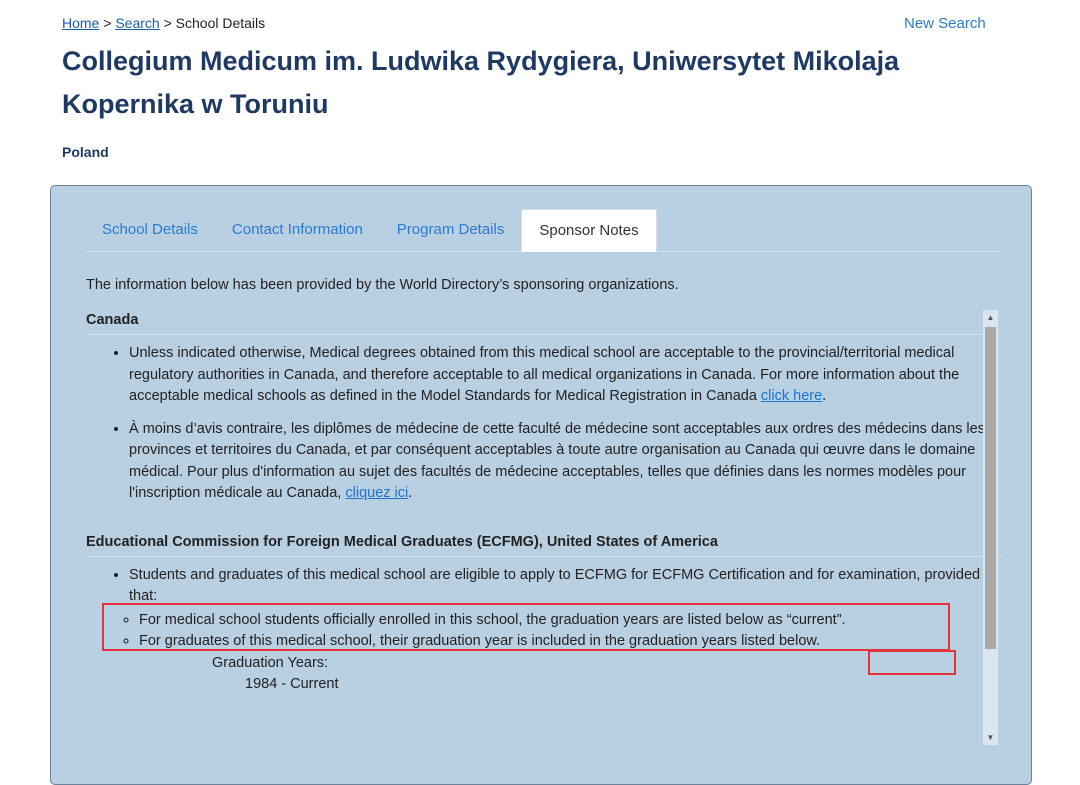 The width and height of the screenshot is (1080, 785). I want to click on scroll-down-icon: ▼, so click(990, 737).